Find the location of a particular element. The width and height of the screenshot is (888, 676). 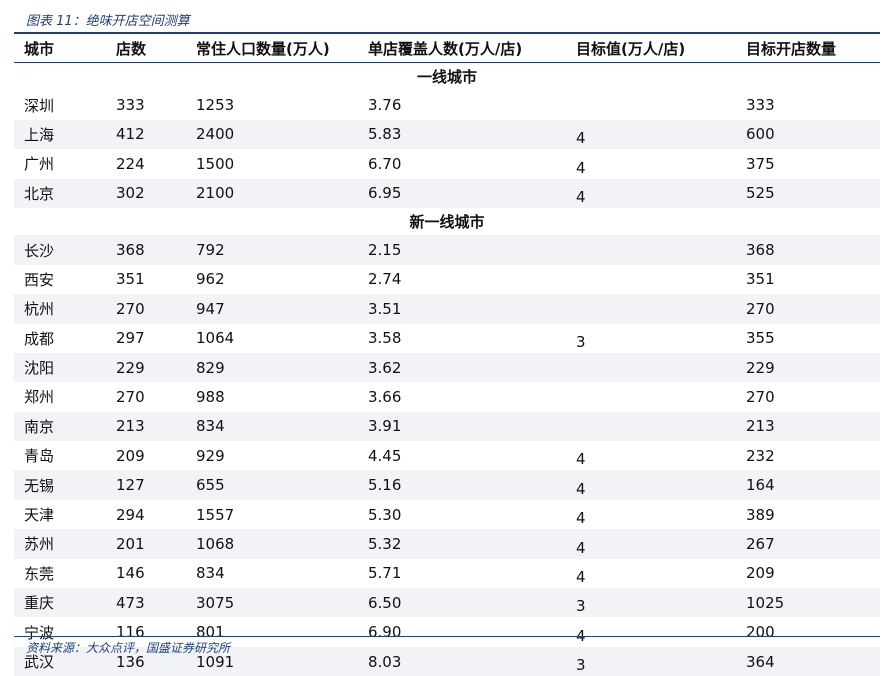

section-title: 一线城市 is located at coordinates (446, 77).